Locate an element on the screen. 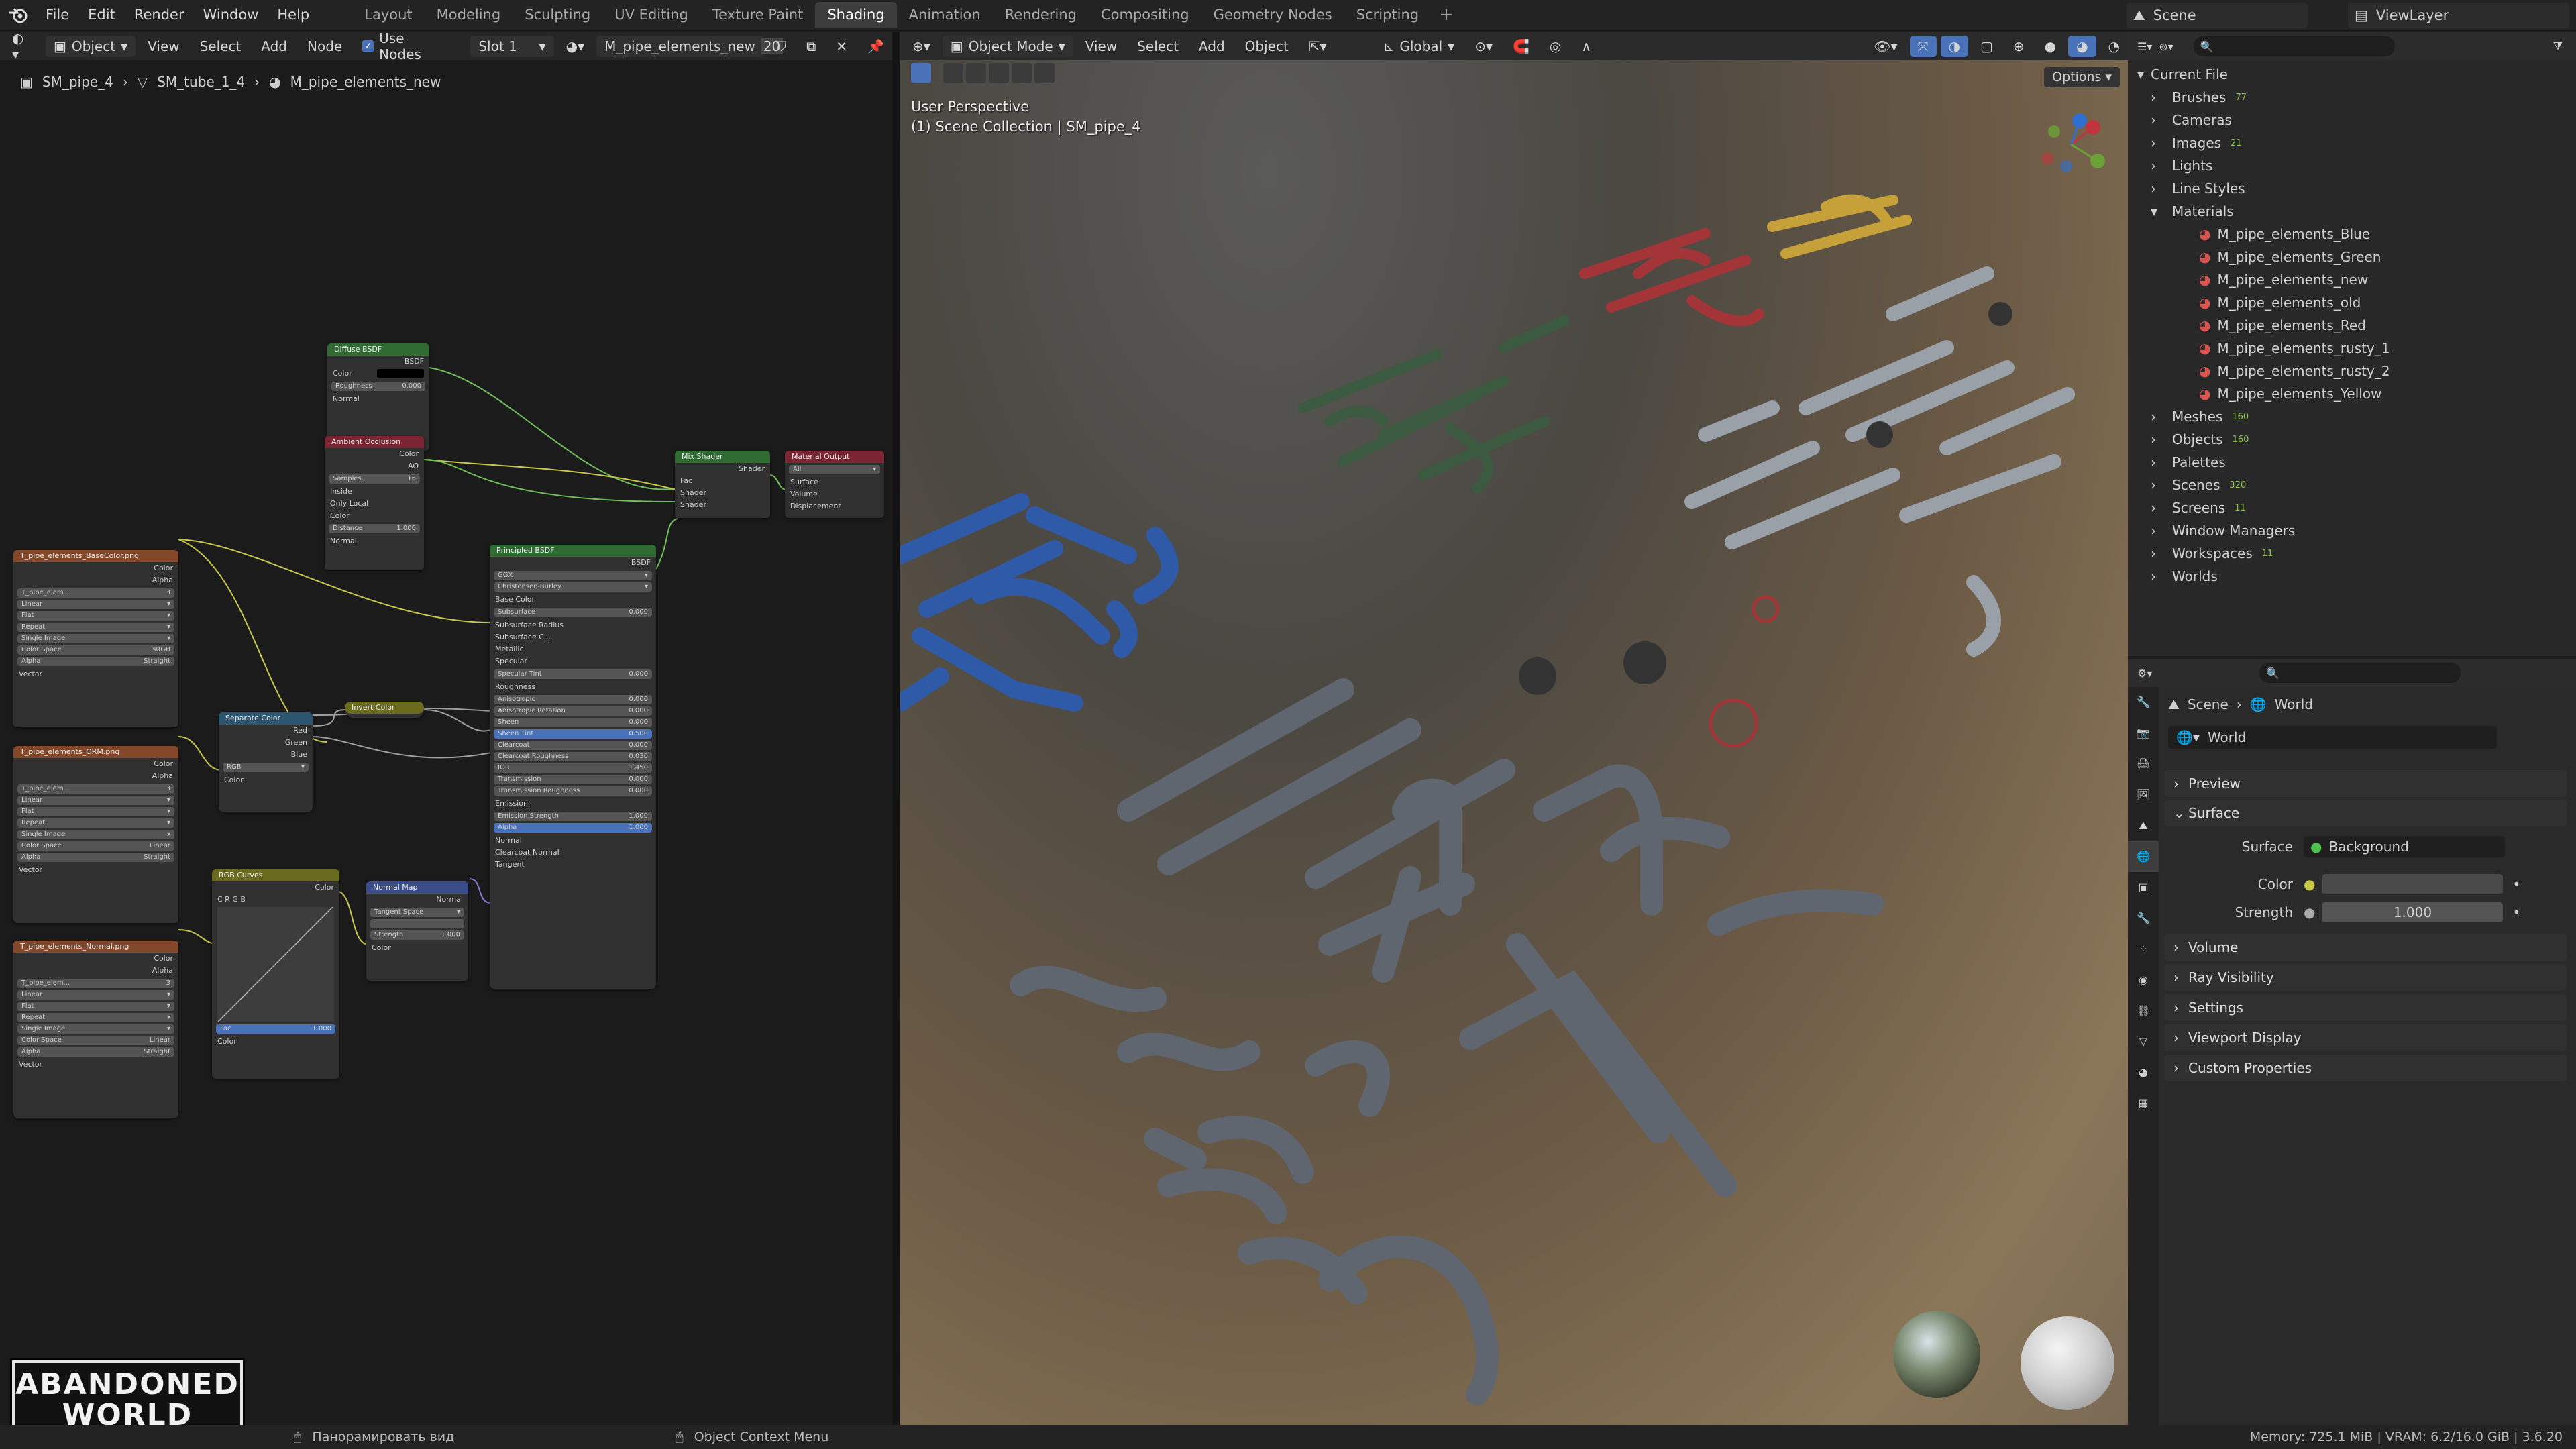 The image size is (2576, 1449). outliner-item: › Lights is located at coordinates (2356, 165).